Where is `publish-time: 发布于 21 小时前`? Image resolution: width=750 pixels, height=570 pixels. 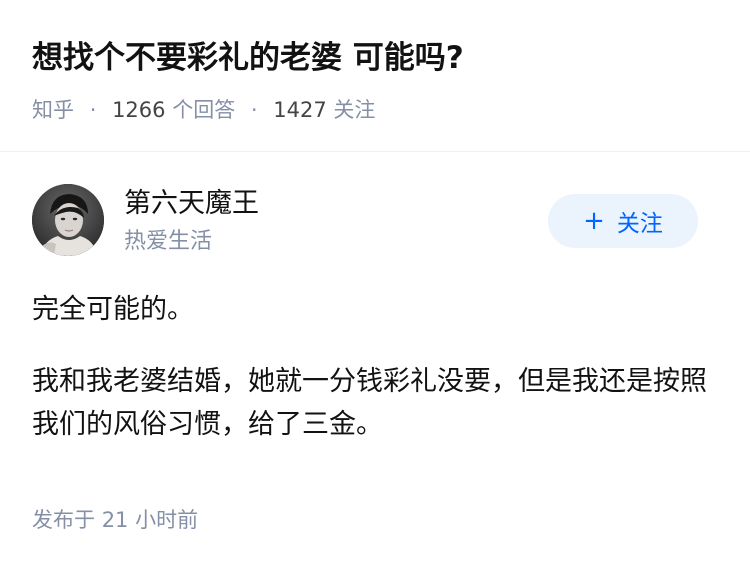
publish-time: 发布于 21 小时前 is located at coordinates (115, 520).